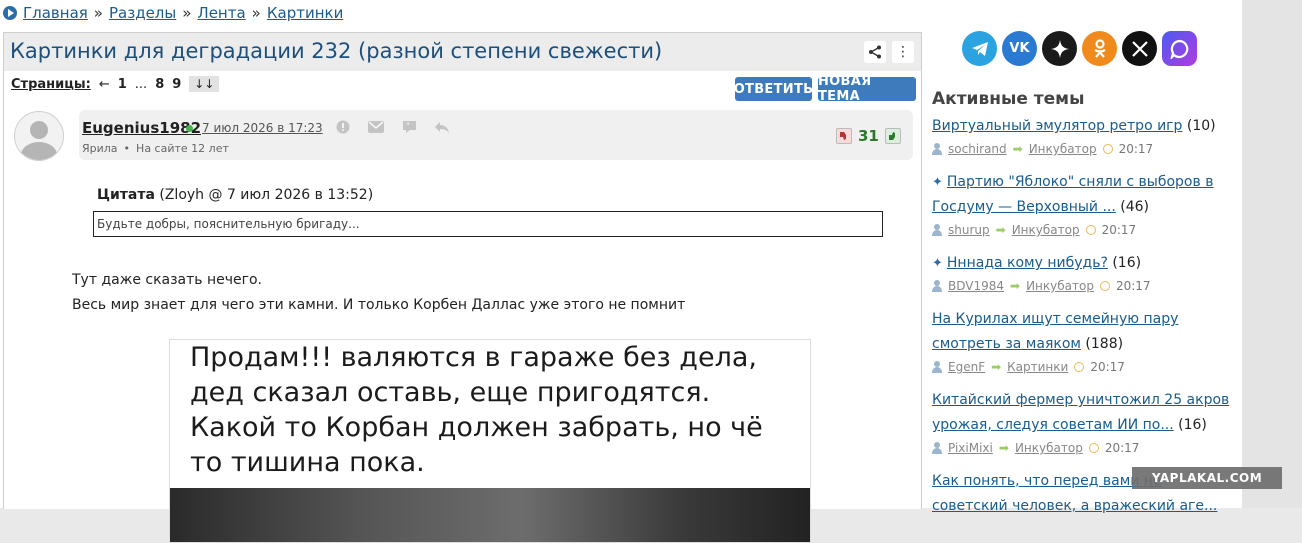 The width and height of the screenshot is (1302, 543). What do you see at coordinates (55, 13) in the screenshot?
I see `breadcrumb-home: Главная` at bounding box center [55, 13].